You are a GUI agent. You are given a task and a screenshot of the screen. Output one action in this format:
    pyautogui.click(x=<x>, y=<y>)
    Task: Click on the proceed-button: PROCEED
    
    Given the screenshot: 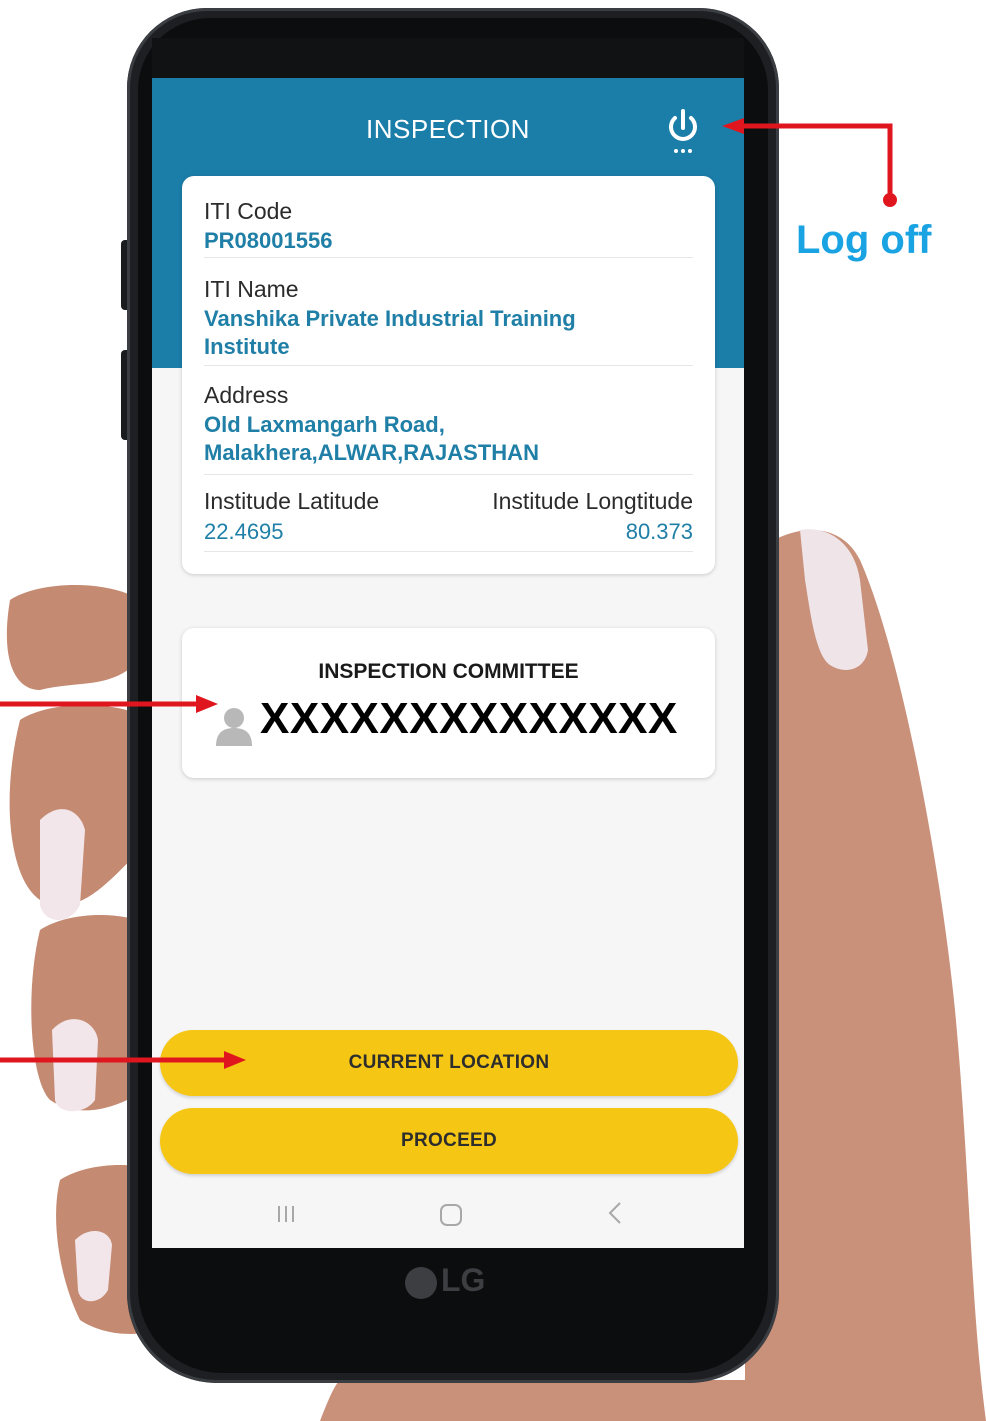 What is the action you would take?
    pyautogui.click(x=449, y=1141)
    